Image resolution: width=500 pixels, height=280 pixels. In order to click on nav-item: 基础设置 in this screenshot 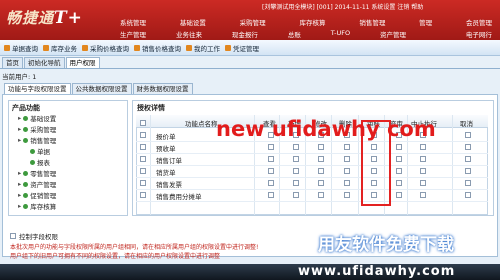, I will do `click(193, 23)`.